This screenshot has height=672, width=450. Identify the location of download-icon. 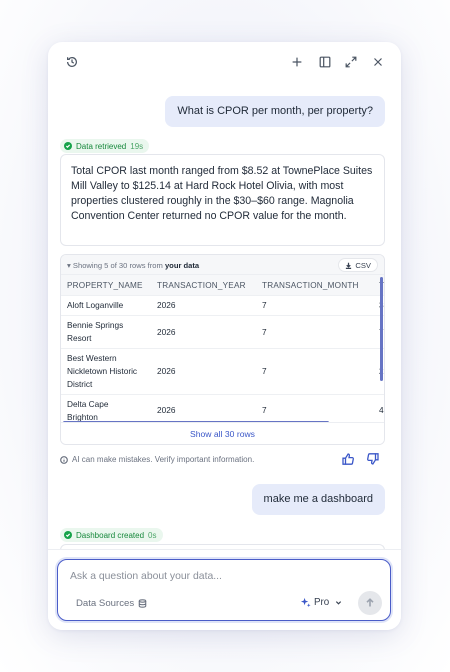
(348, 265).